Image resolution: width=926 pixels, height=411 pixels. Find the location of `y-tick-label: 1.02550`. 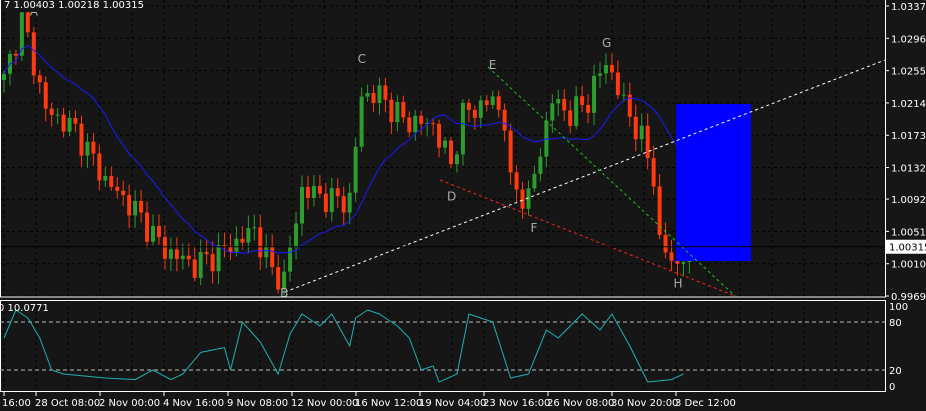

y-tick-label: 1.02550 is located at coordinates (908, 72).